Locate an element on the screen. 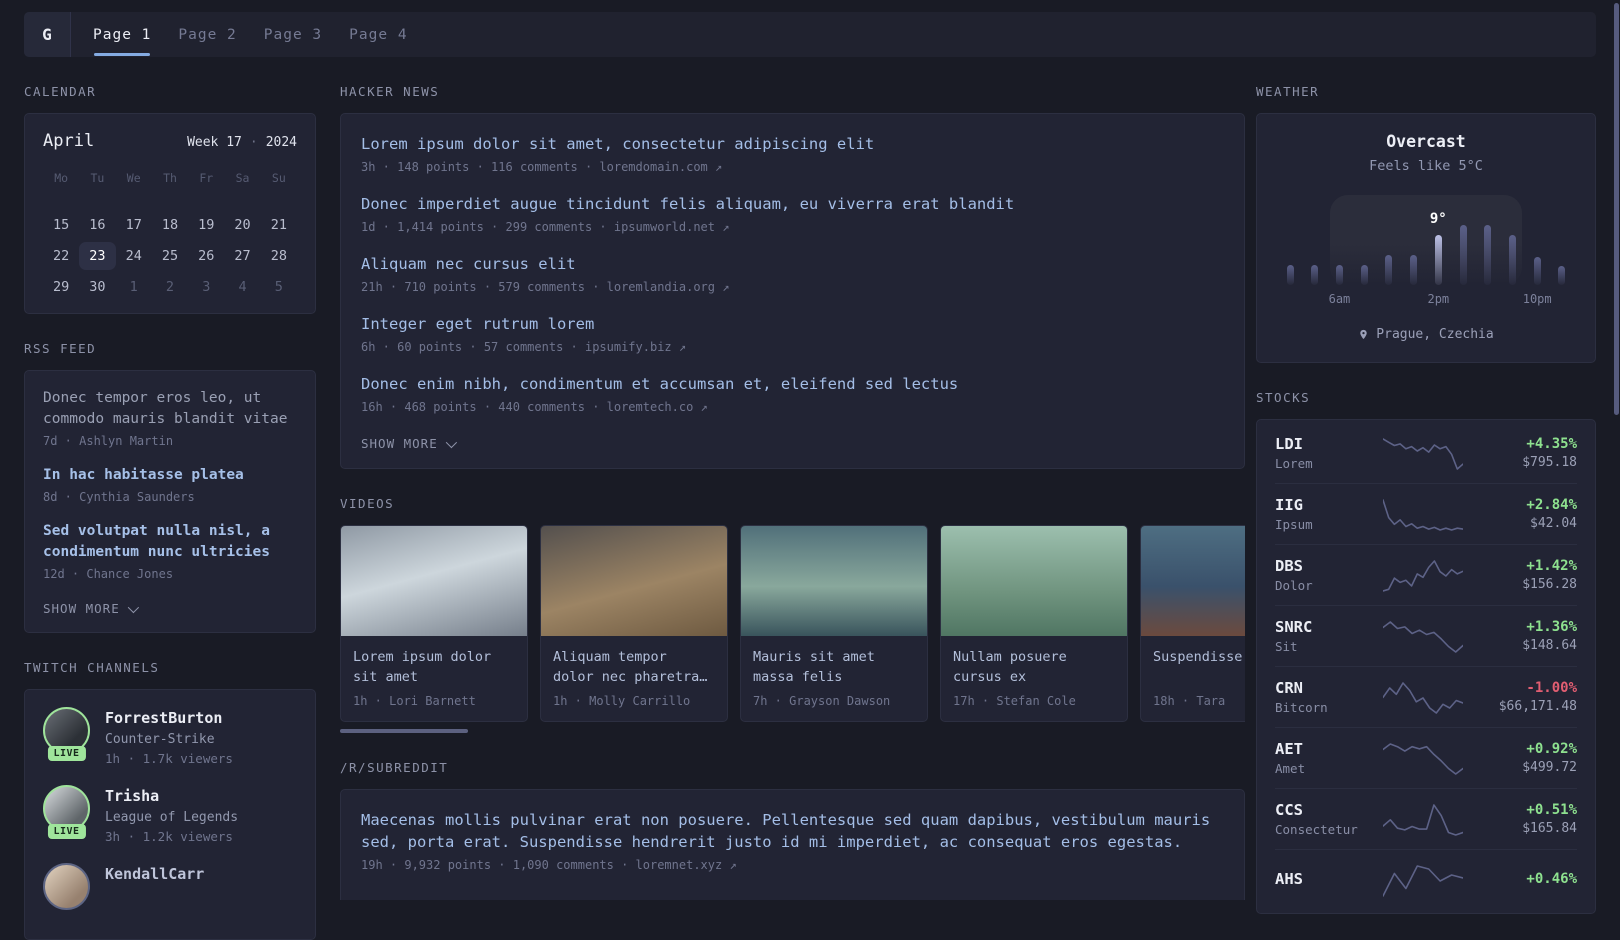 The height and width of the screenshot is (940, 1620). rss-show-more-button: SHOW MORE is located at coordinates (91, 608).